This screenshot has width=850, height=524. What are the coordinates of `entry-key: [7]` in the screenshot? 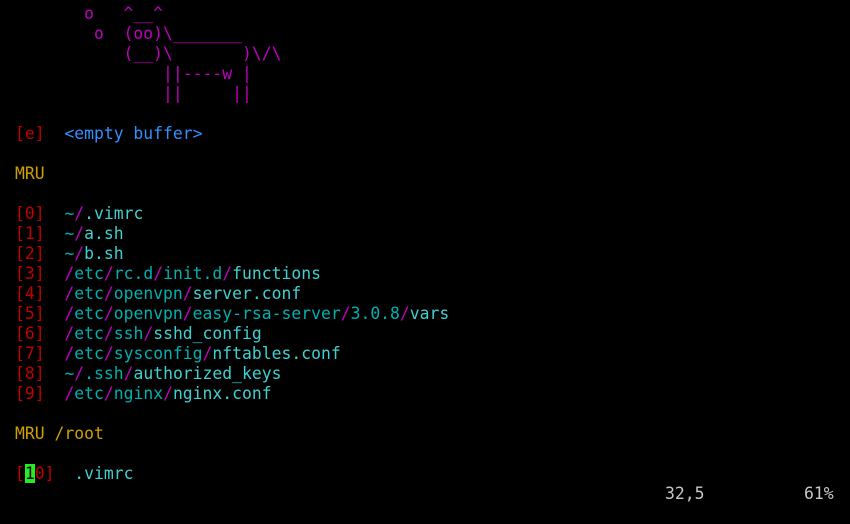 It's located at (30, 353).